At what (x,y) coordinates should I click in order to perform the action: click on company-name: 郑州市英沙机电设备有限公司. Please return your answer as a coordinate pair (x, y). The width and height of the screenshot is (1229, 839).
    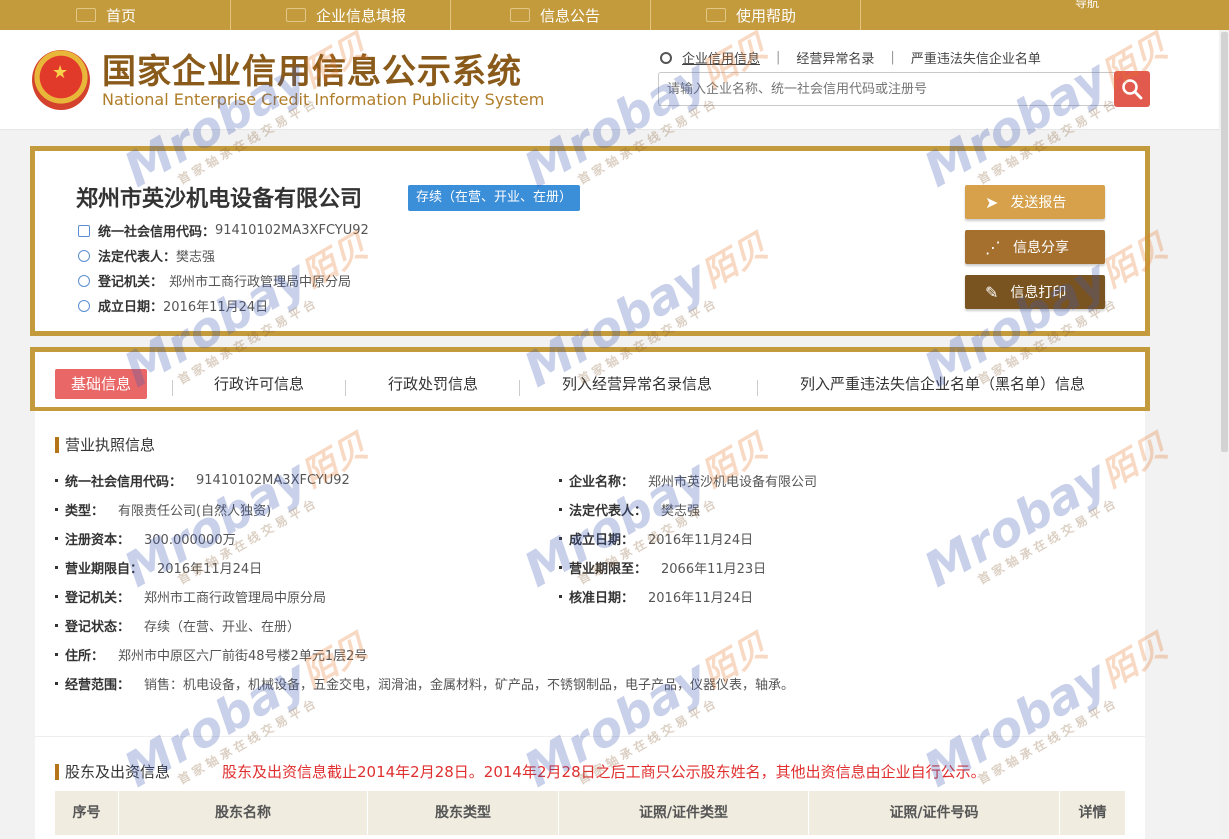
    Looking at the image, I should click on (219, 199).